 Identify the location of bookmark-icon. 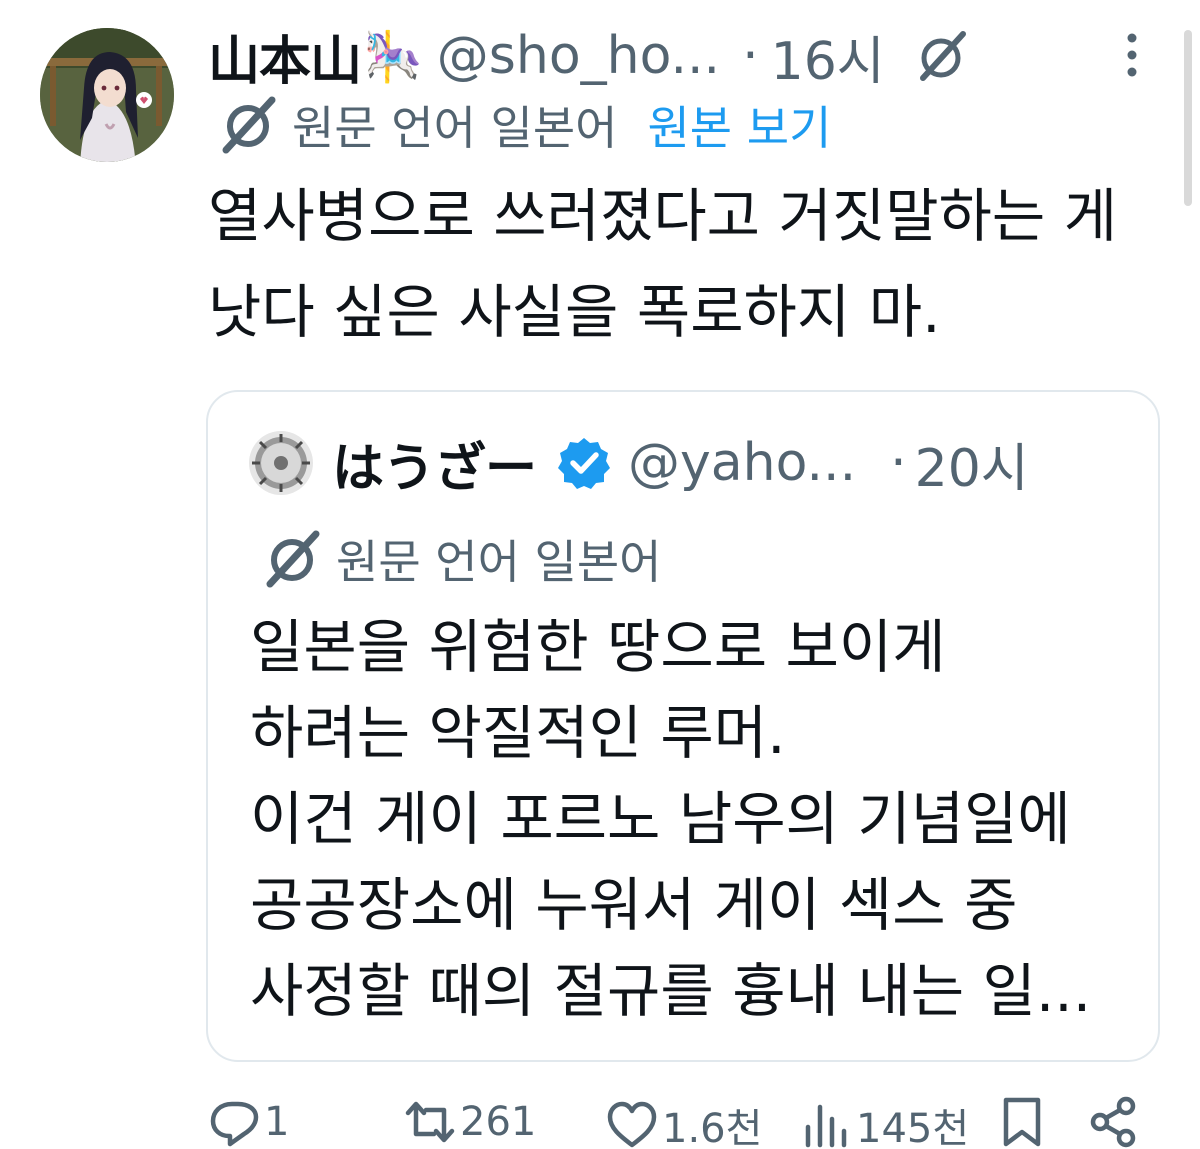
(1022, 1122).